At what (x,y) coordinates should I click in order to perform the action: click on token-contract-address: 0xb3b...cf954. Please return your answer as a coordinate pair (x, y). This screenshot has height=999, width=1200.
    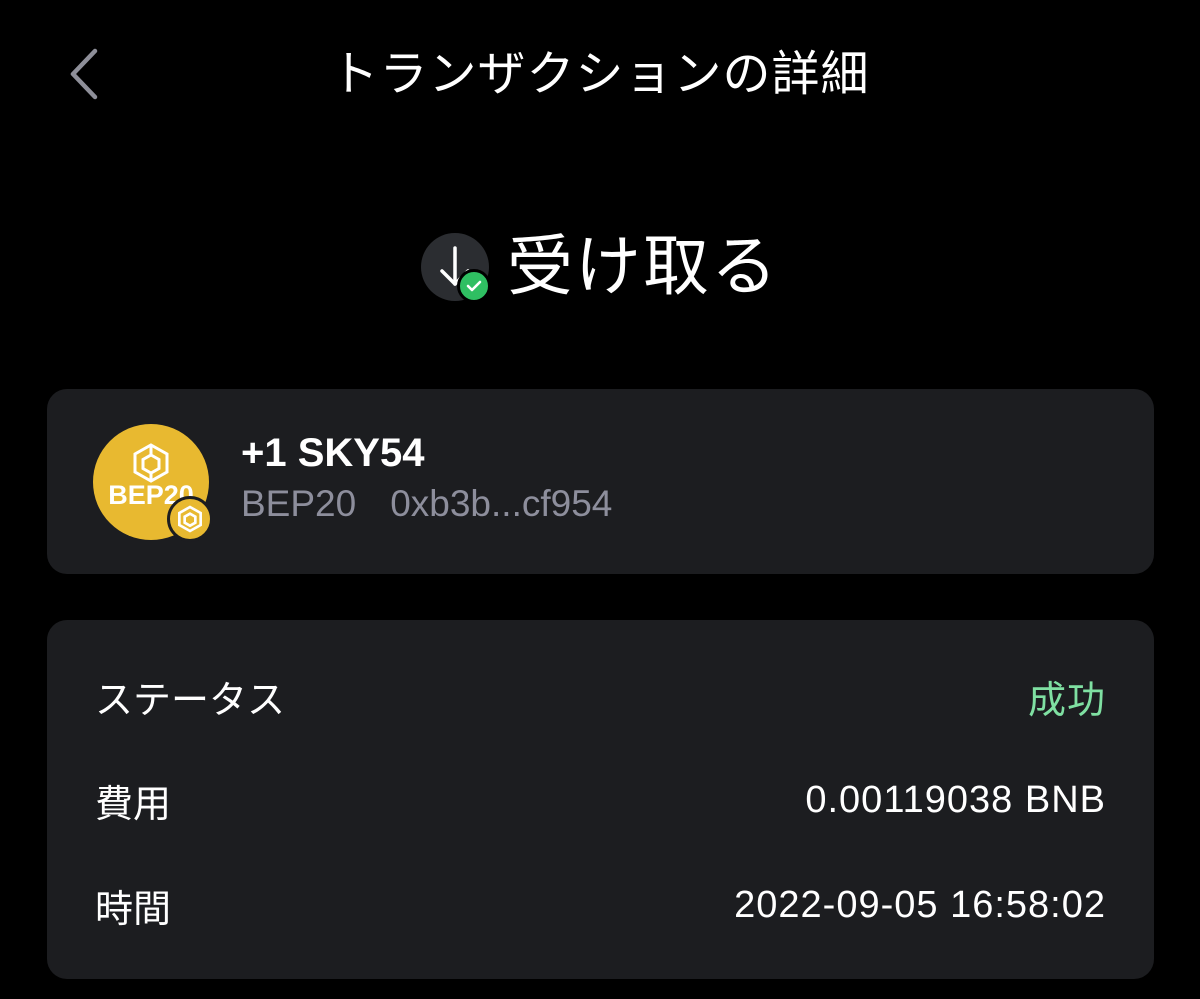
    Looking at the image, I should click on (501, 503).